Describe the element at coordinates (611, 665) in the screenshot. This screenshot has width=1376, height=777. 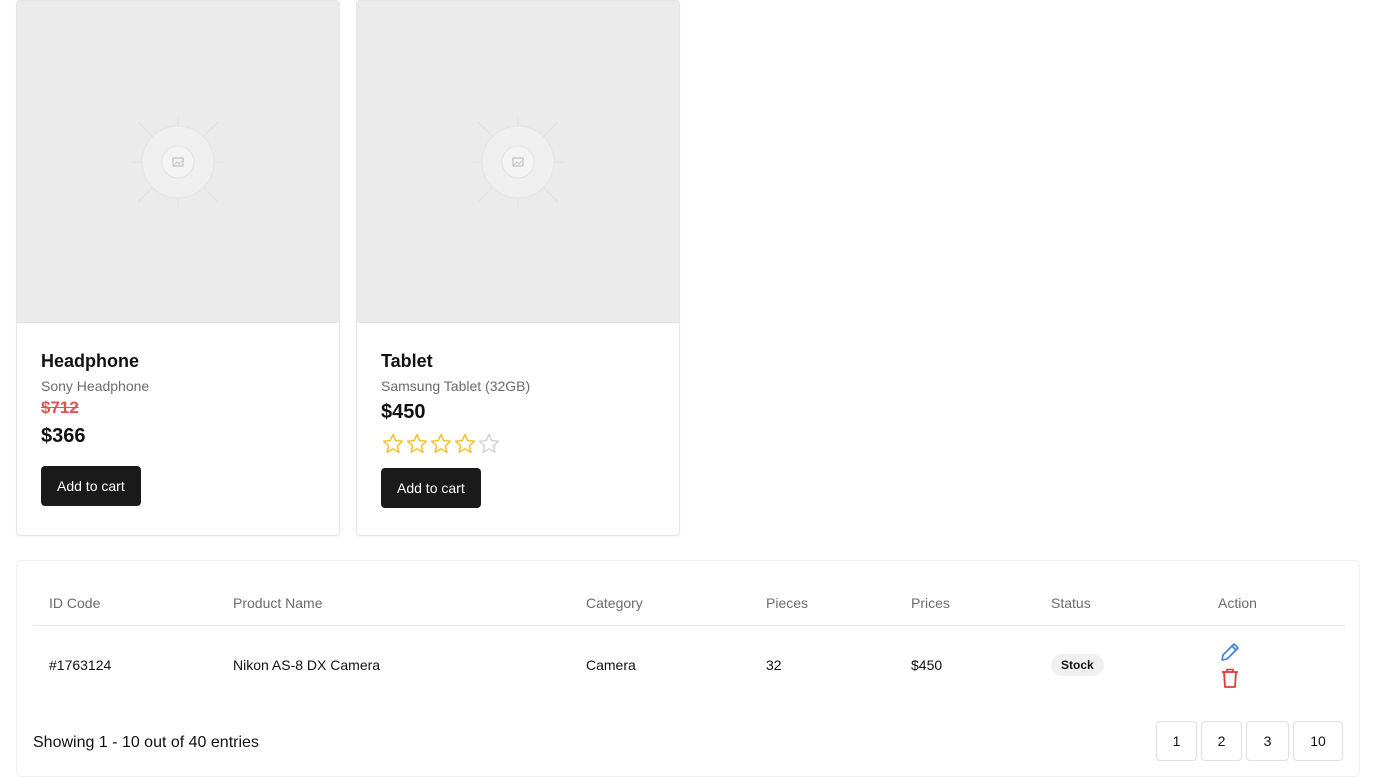
I see `cell-category: Camera` at that location.